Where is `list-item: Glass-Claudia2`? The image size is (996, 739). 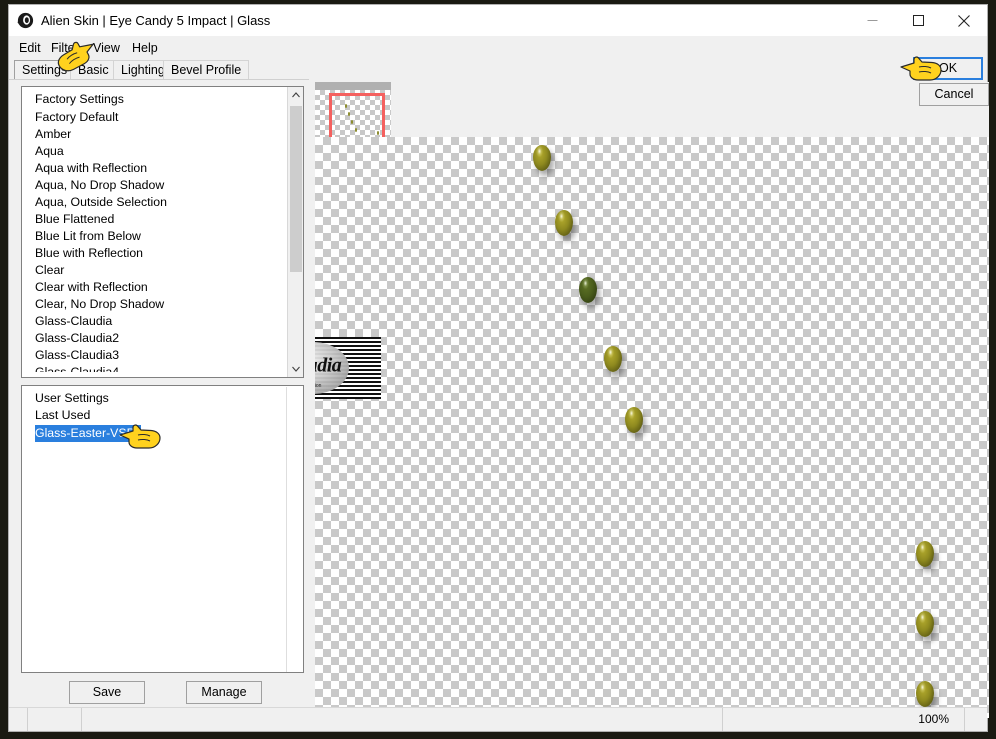
list-item: Glass-Claudia2 is located at coordinates (155, 338).